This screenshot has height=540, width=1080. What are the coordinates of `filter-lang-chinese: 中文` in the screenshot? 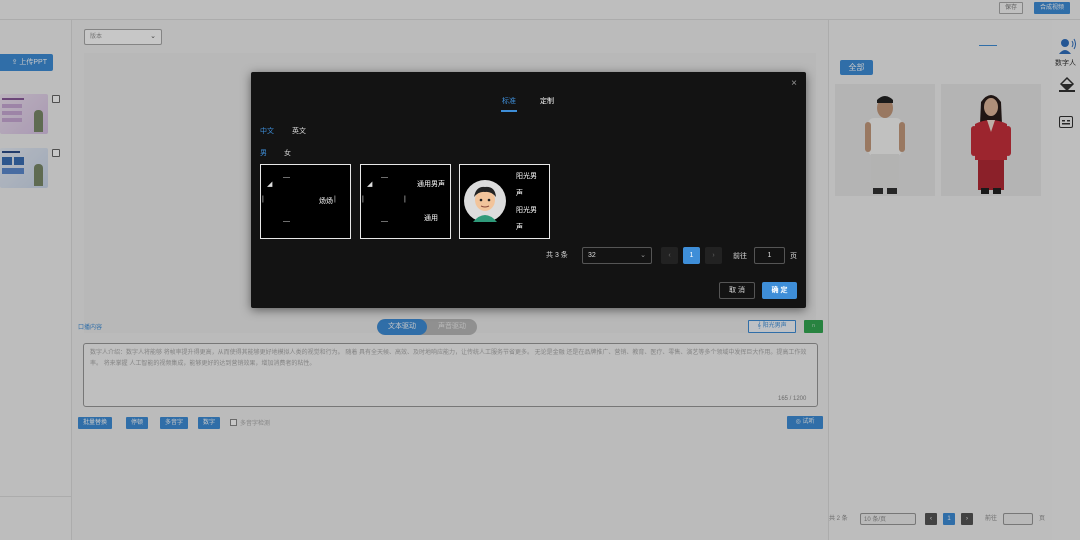 It's located at (267, 131).